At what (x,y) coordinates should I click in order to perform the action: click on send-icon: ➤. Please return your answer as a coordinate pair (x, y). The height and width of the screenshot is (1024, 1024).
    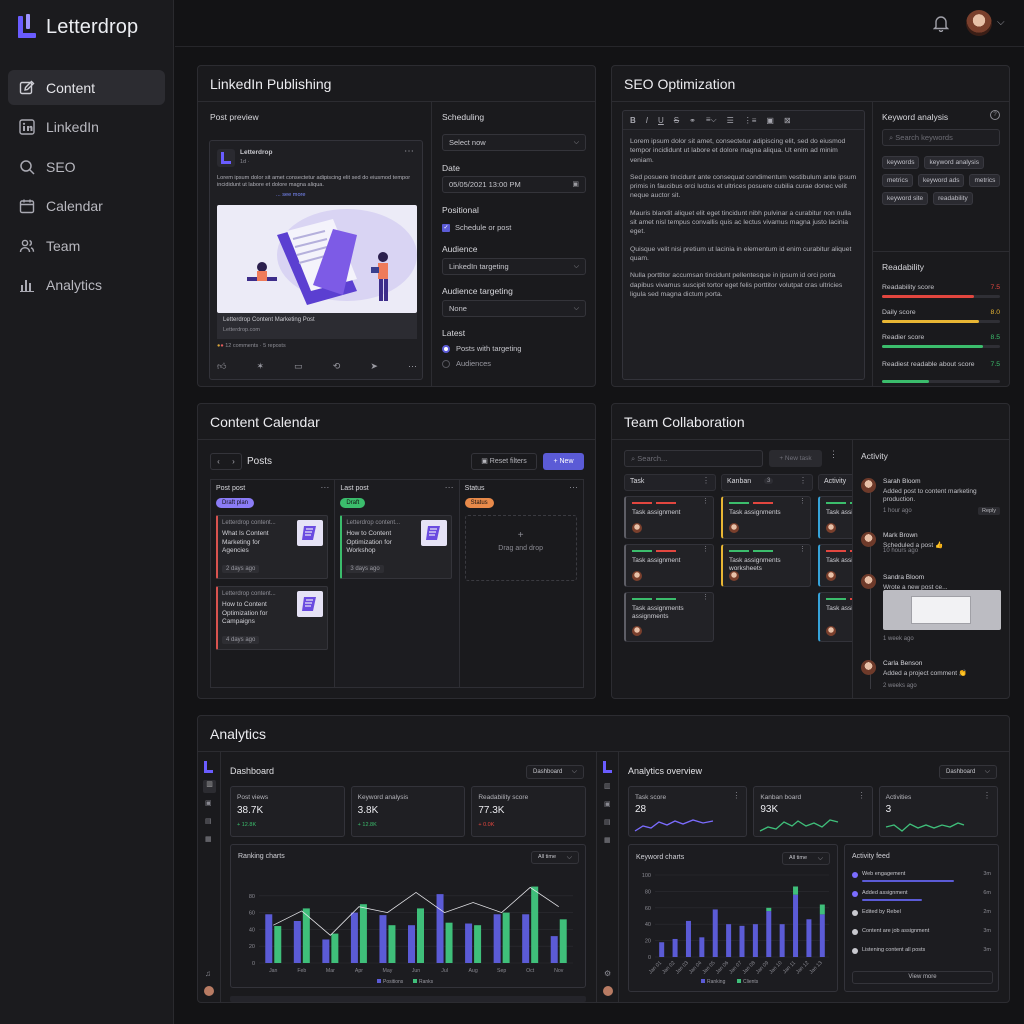
    Looking at the image, I should click on (374, 366).